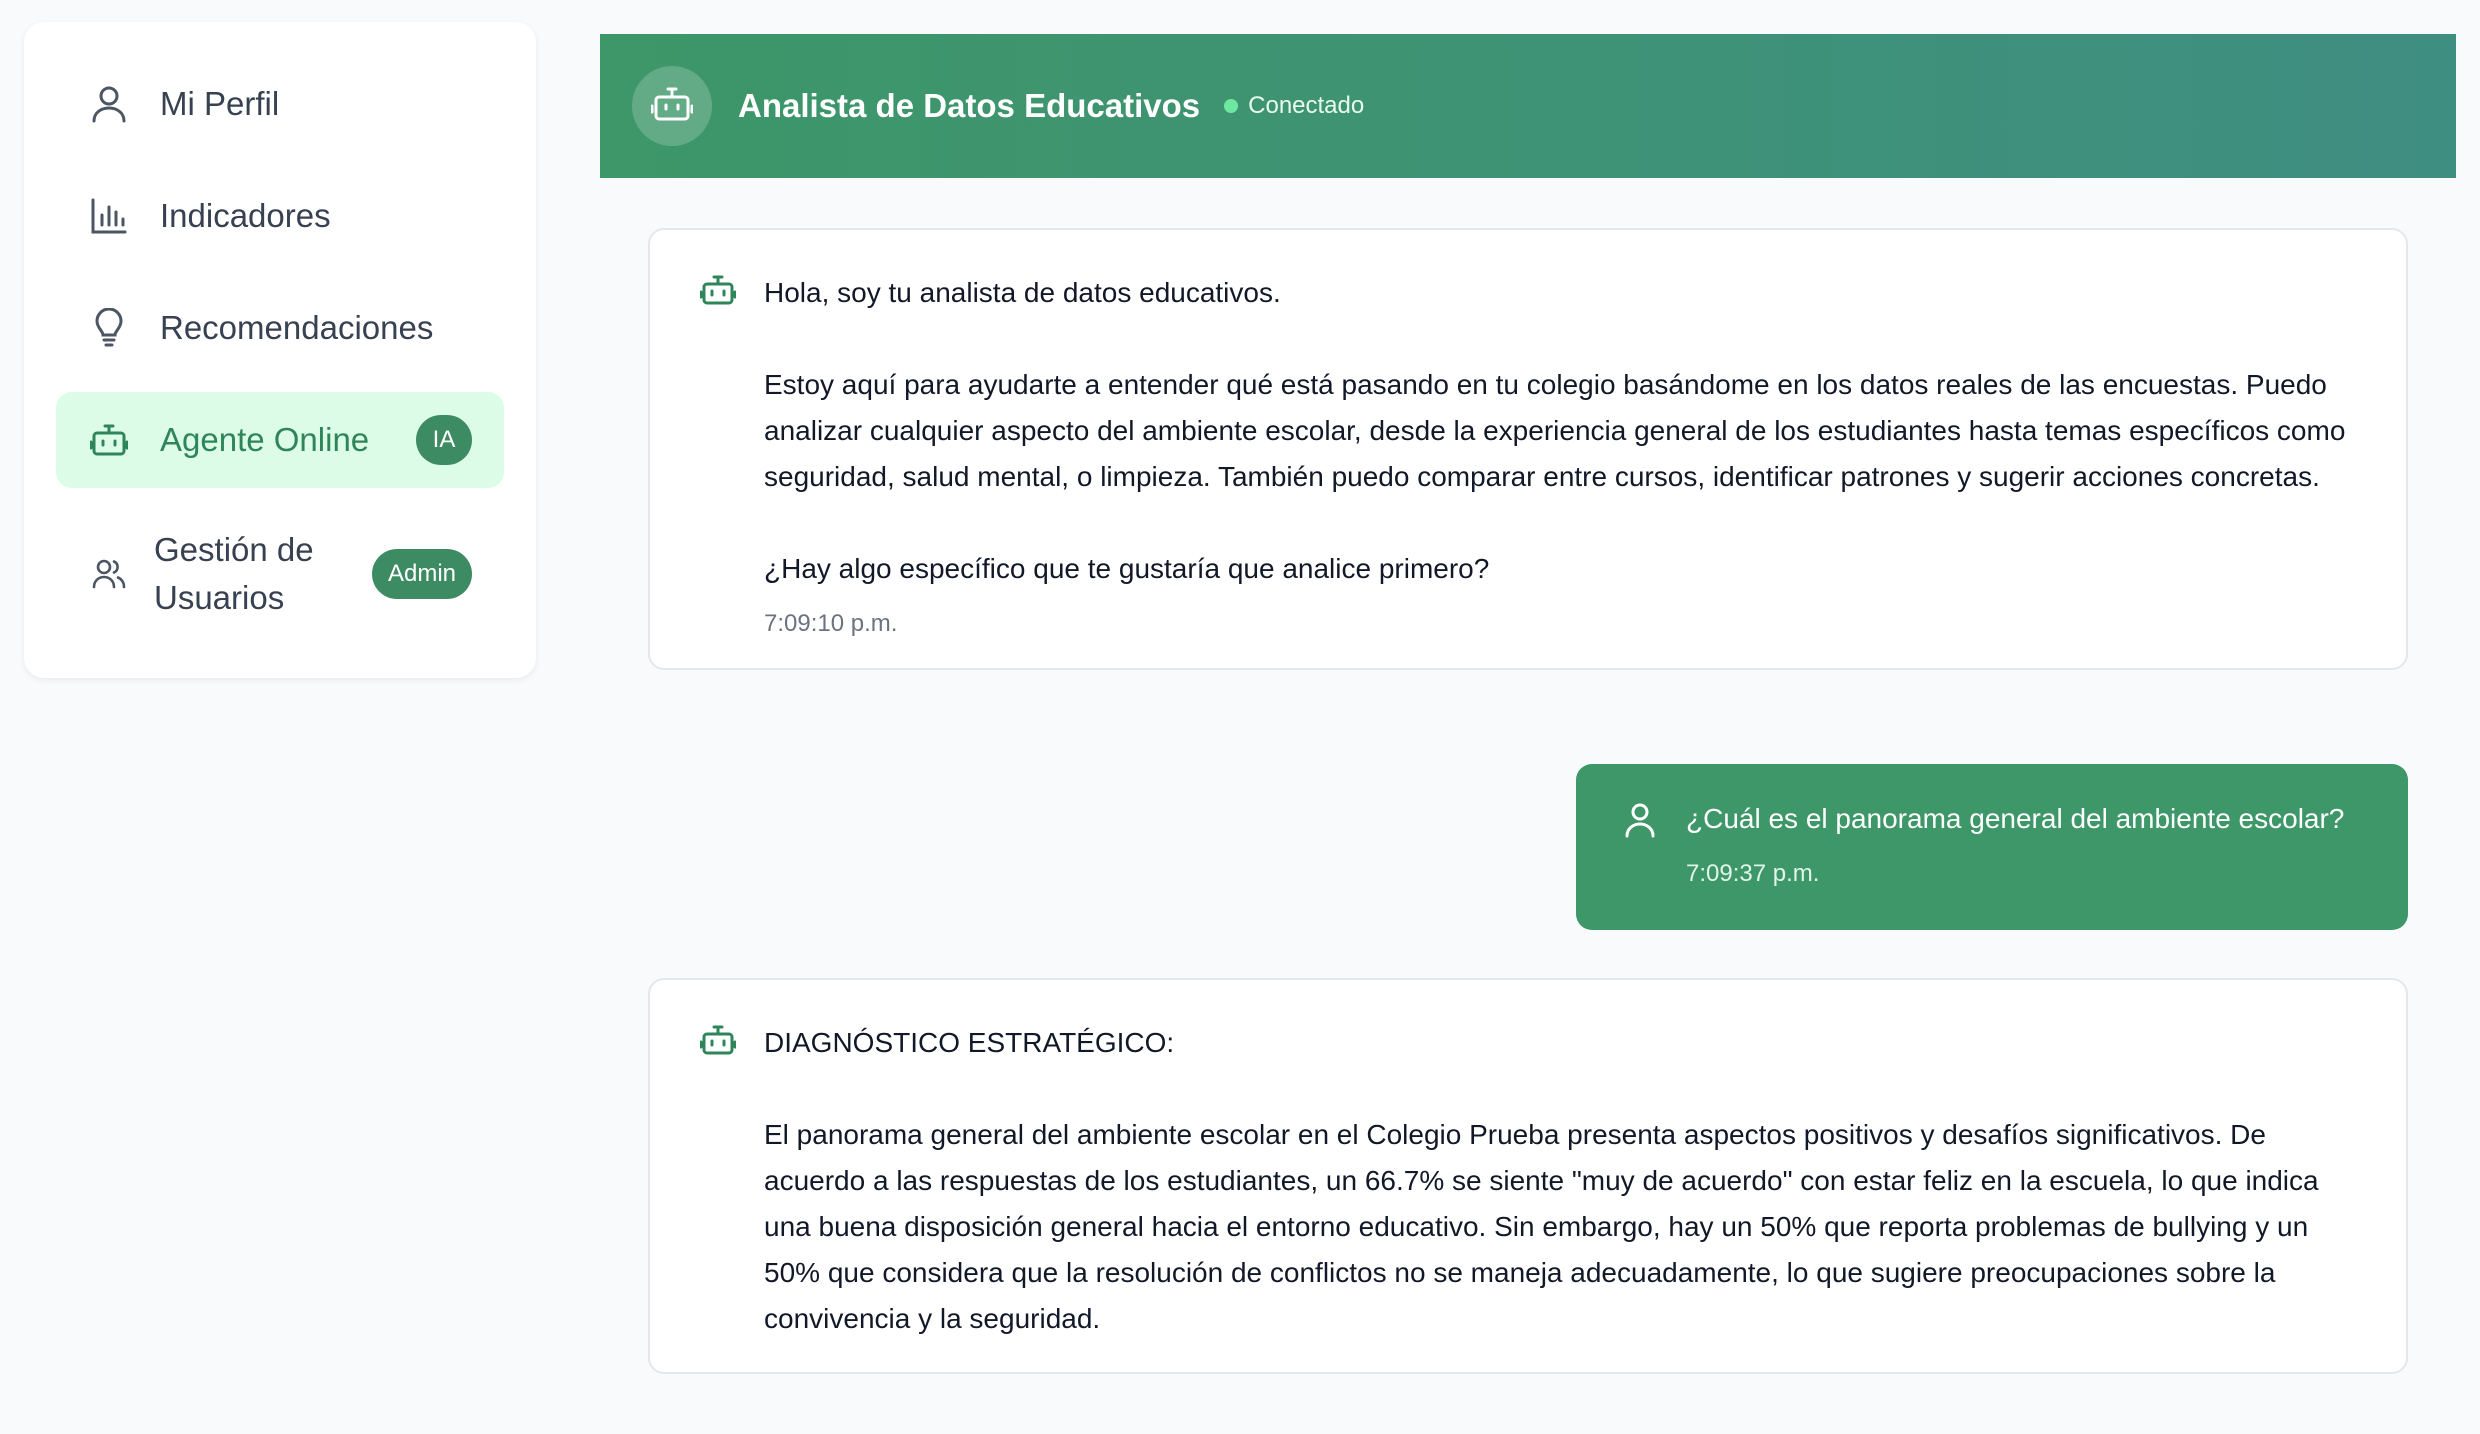 This screenshot has width=2480, height=1434. I want to click on message-time: 7:09:37 p.m., so click(1753, 873).